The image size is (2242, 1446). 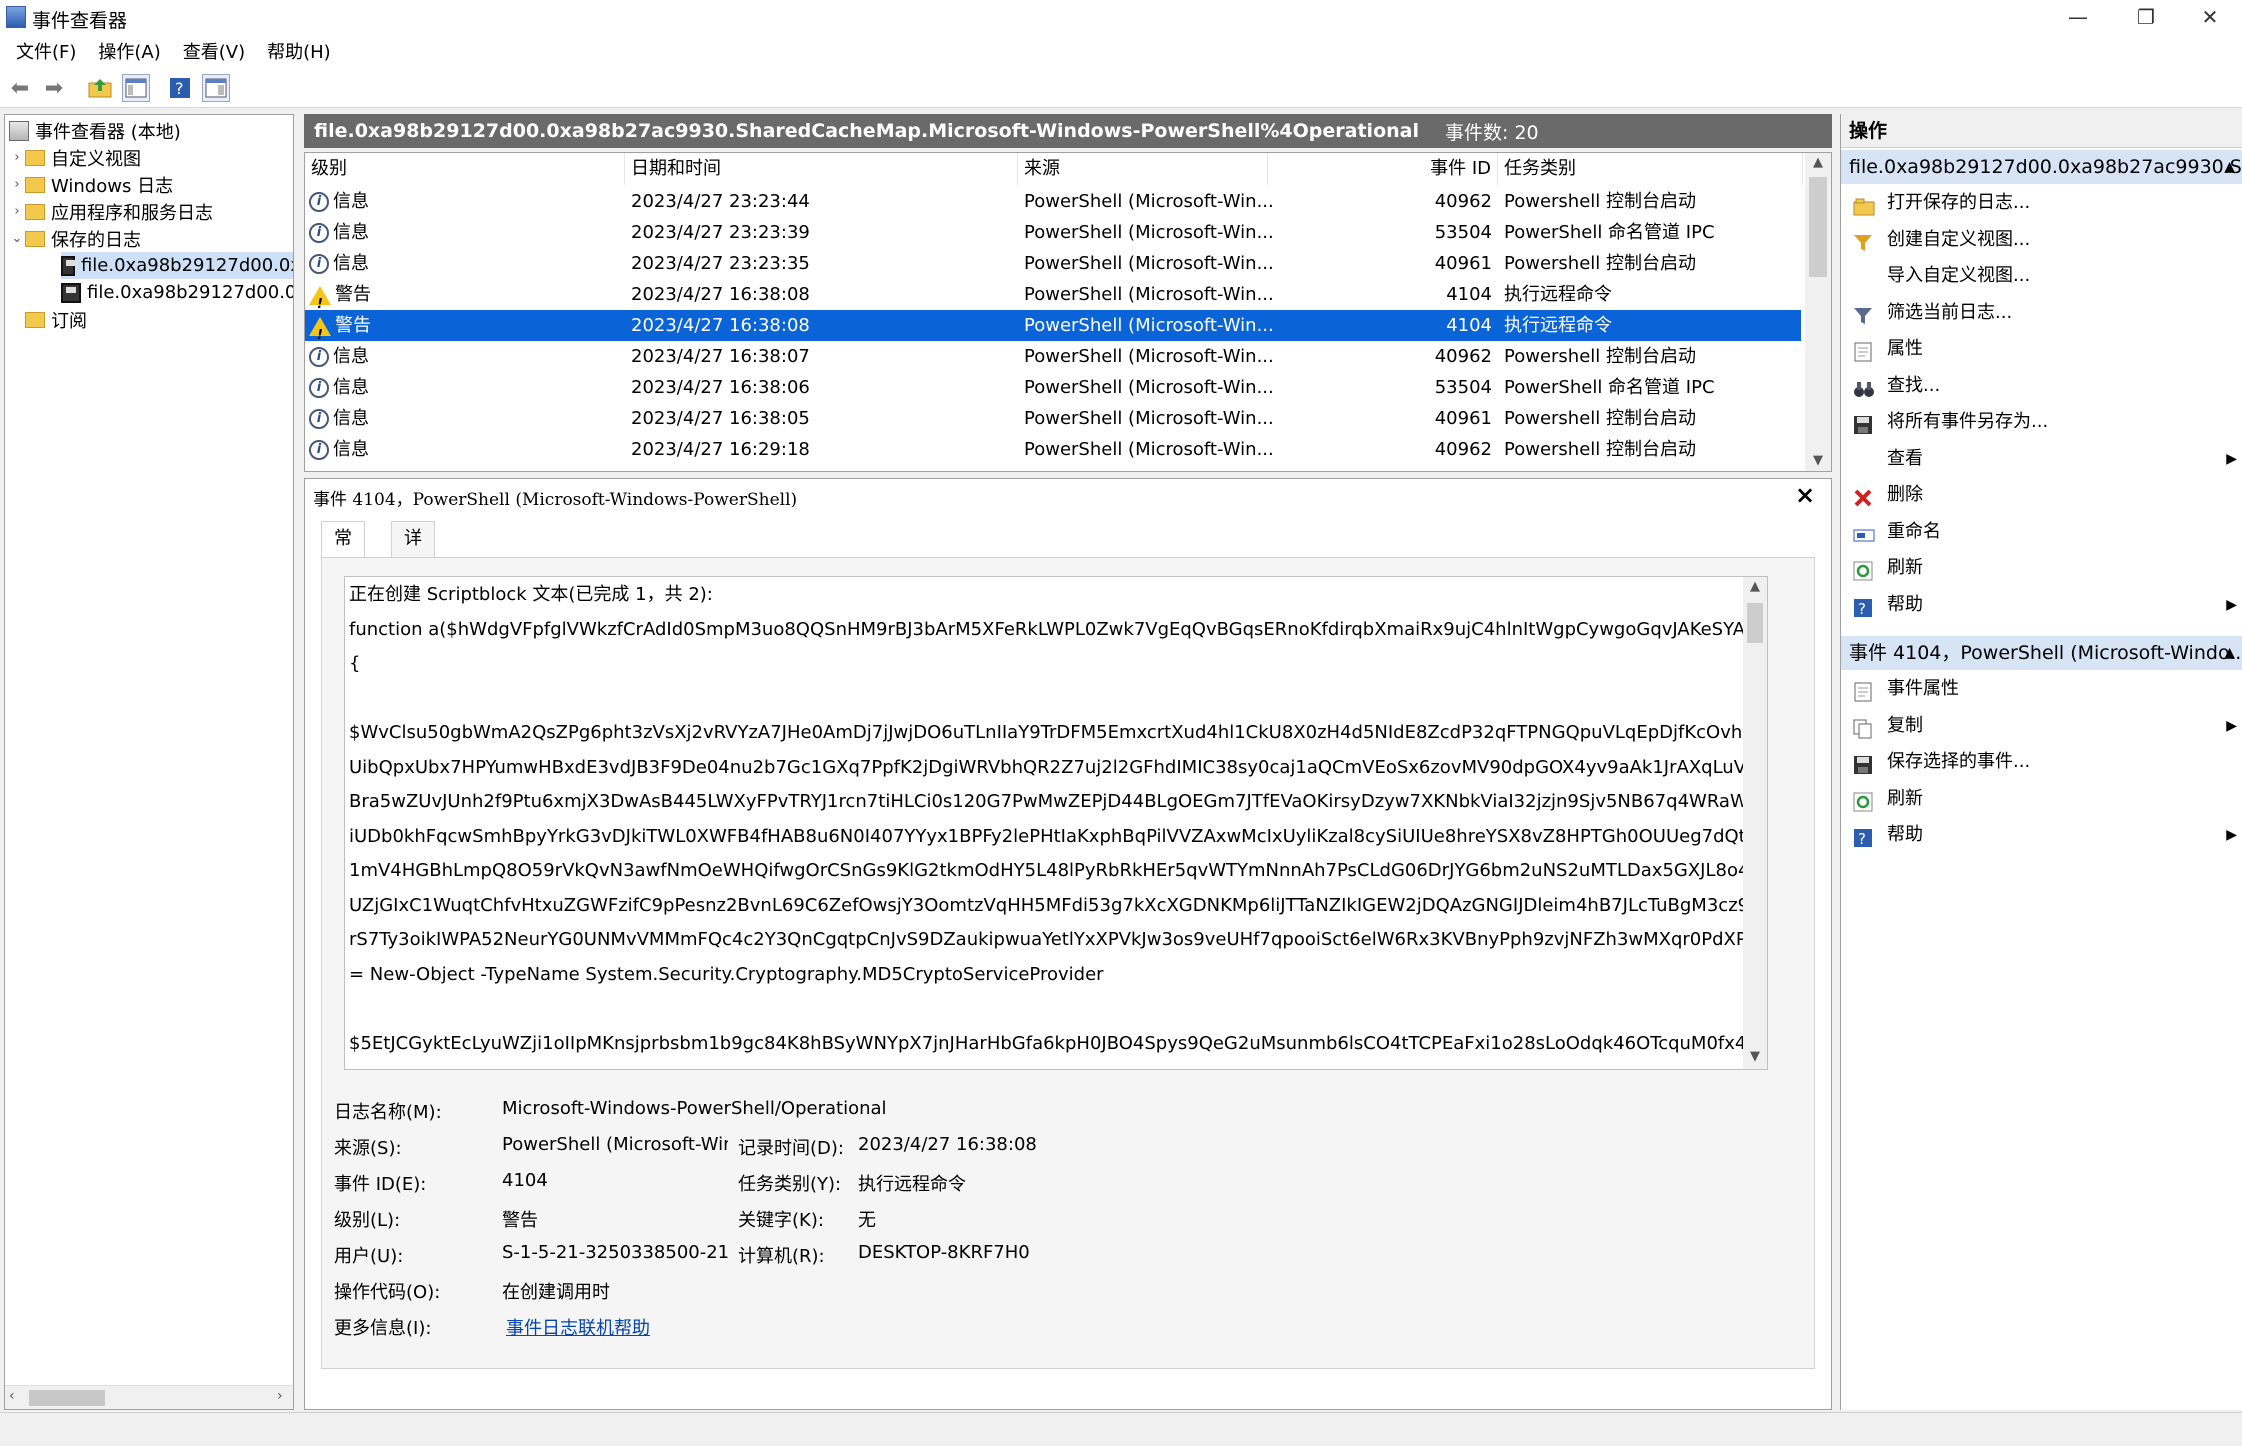 What do you see at coordinates (100, 88) in the screenshot?
I see `up-folder-icon` at bounding box center [100, 88].